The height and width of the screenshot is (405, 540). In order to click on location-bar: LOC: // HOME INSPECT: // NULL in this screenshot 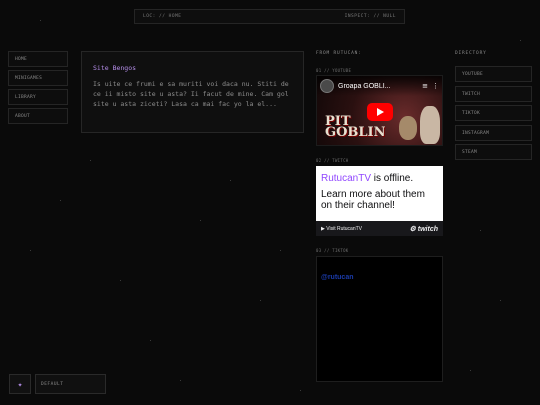, I will do `click(269, 16)`.